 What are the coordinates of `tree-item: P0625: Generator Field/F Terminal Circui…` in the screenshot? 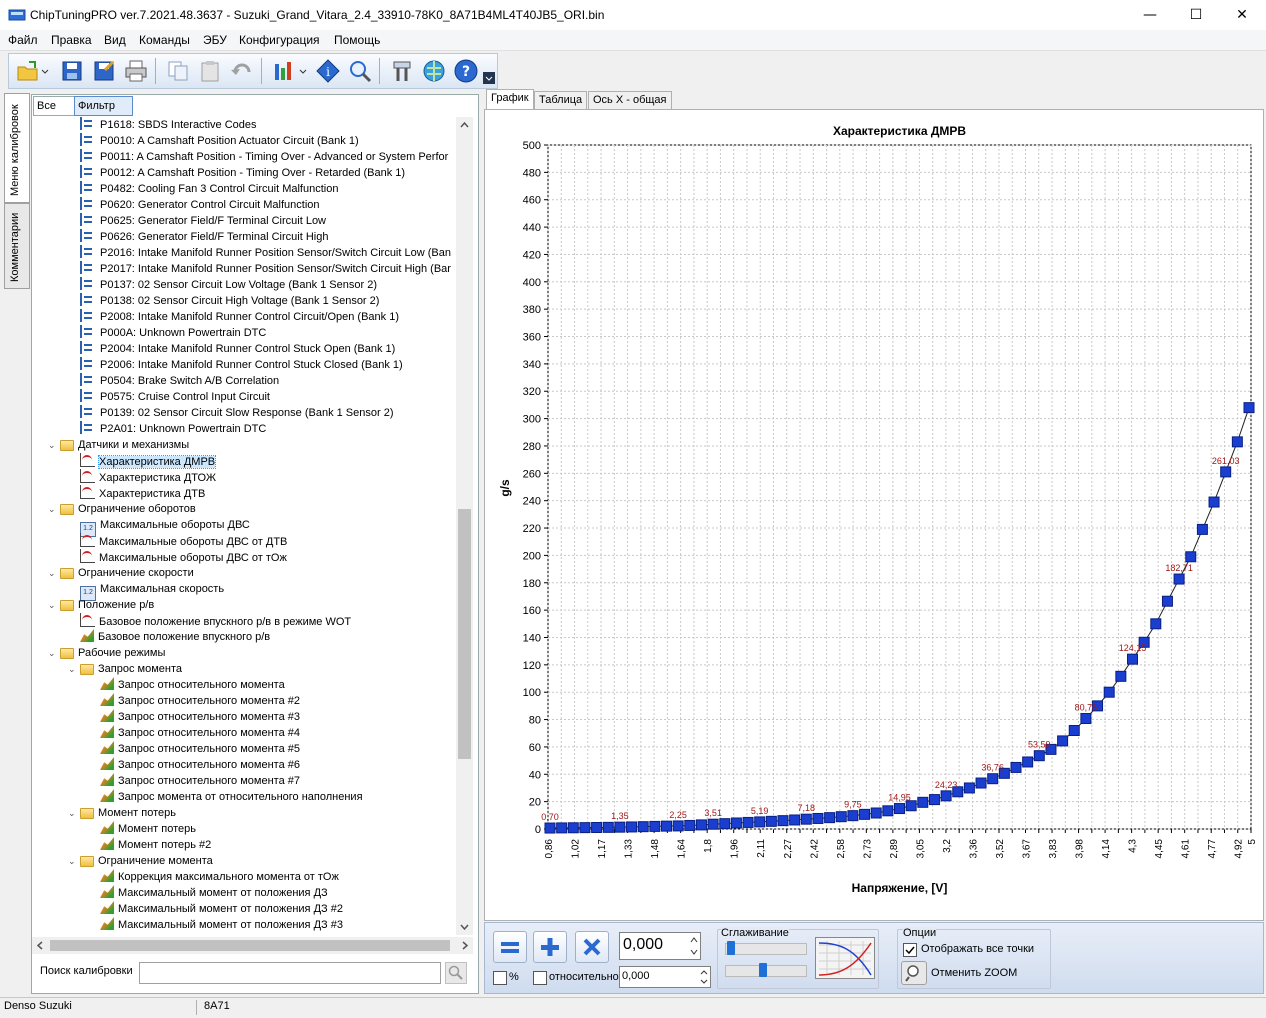 It's located at (203, 221).